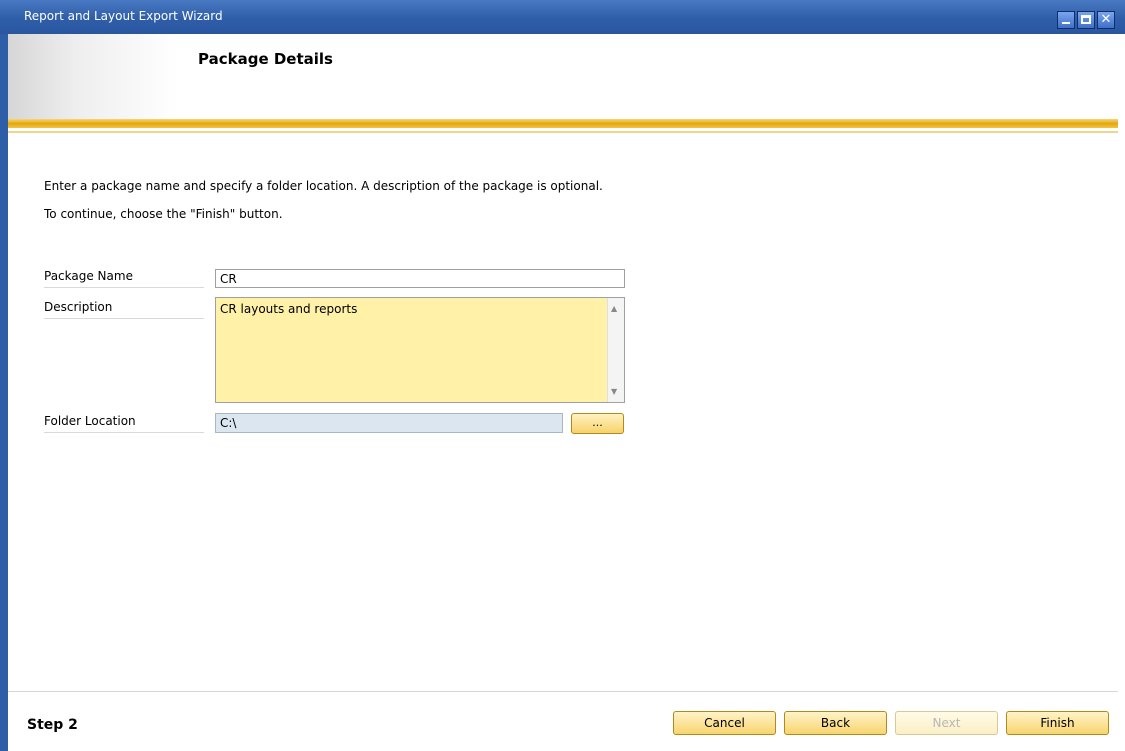  I want to click on window-controls: ✕, so click(1086, 20).